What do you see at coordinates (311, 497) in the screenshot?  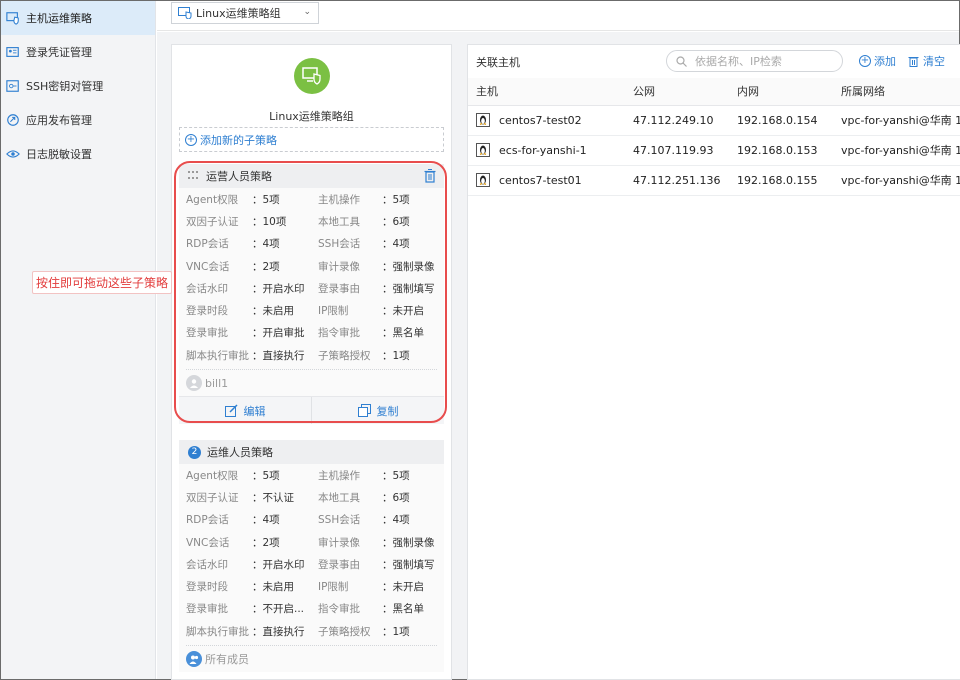 I see `policy-row: 双因子认证 ：不认证 本地工具 ：6项` at bounding box center [311, 497].